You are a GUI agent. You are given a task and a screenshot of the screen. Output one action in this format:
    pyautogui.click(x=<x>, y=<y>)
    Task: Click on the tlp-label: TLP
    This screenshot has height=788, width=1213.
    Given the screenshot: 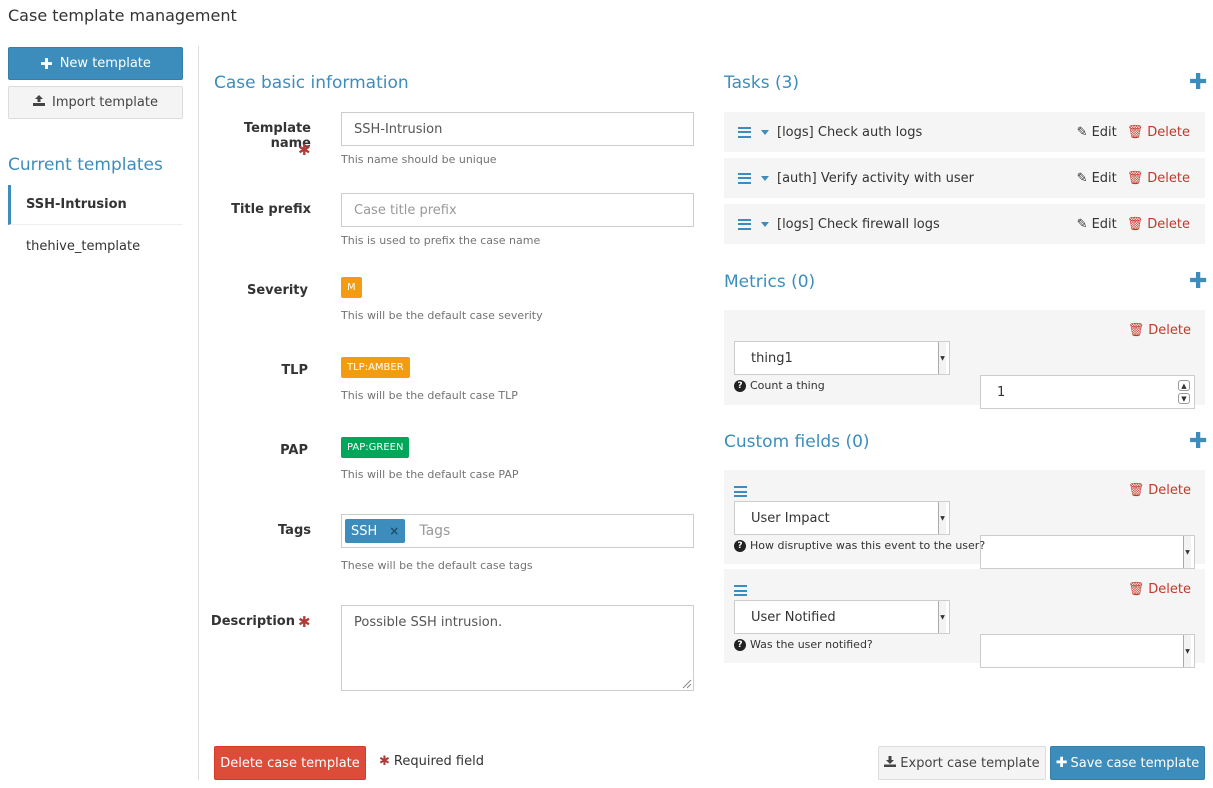 What is the action you would take?
    pyautogui.click(x=294, y=370)
    